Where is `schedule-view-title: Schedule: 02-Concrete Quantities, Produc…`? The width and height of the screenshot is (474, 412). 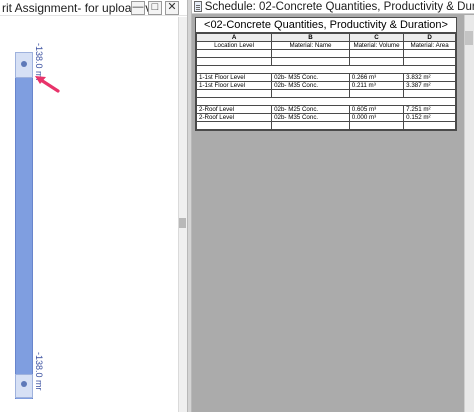 schedule-view-title: Schedule: 02-Concrete Quantities, Produc… is located at coordinates (339, 6).